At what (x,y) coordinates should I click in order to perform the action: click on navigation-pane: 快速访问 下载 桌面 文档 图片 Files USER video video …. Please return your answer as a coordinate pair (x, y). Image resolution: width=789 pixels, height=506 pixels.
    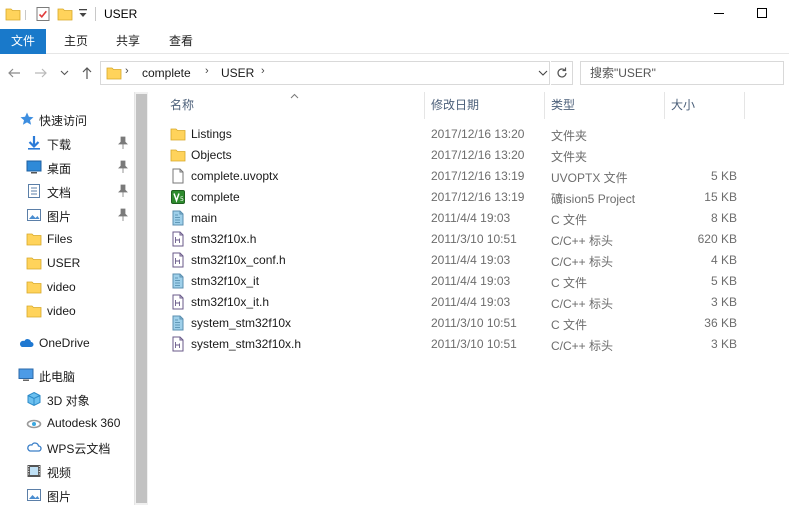
    Looking at the image, I should click on (67, 298).